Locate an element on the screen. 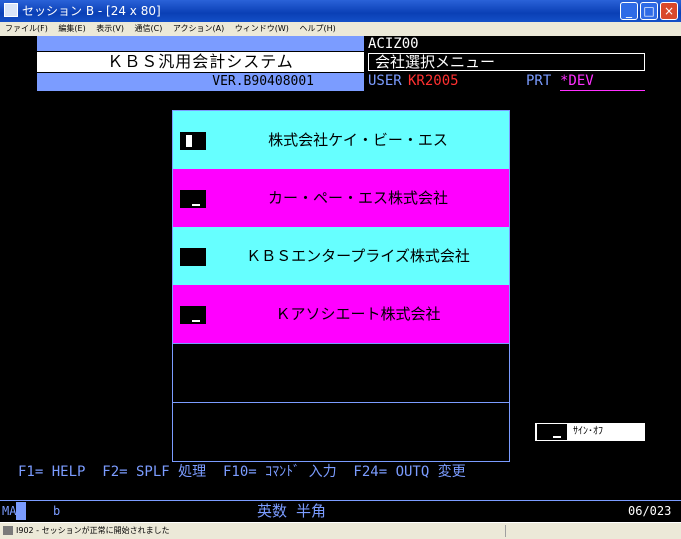 Image resolution: width=681 pixels, height=539 pixels. program-id: ACIZ00 is located at coordinates (393, 44).